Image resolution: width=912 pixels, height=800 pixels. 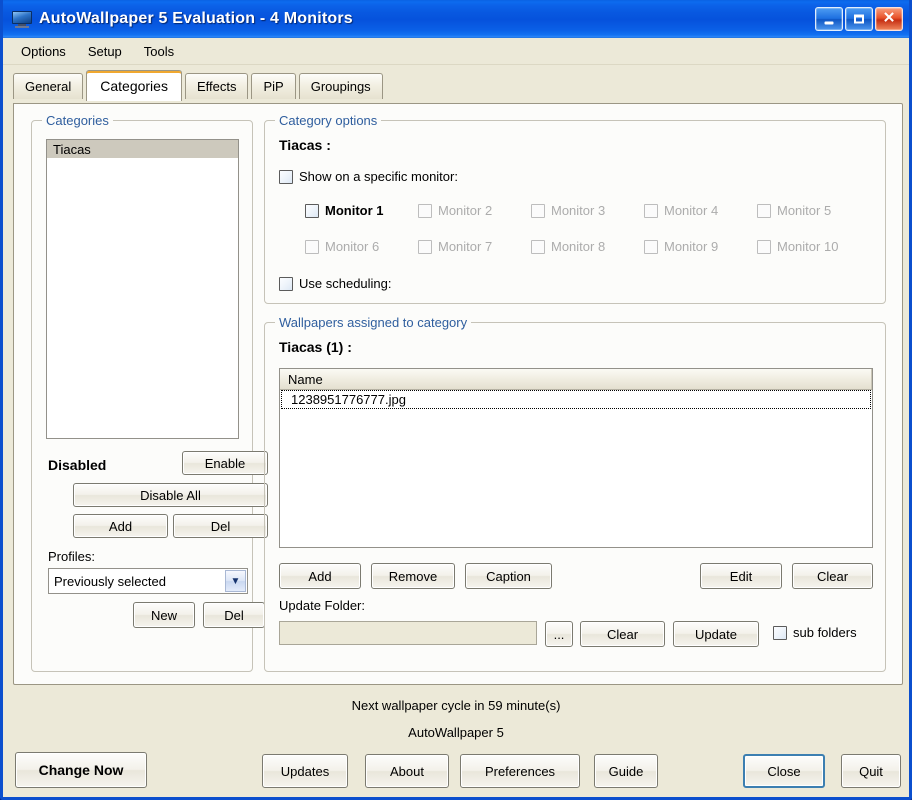 I want to click on enable-button: Enable, so click(x=225, y=463).